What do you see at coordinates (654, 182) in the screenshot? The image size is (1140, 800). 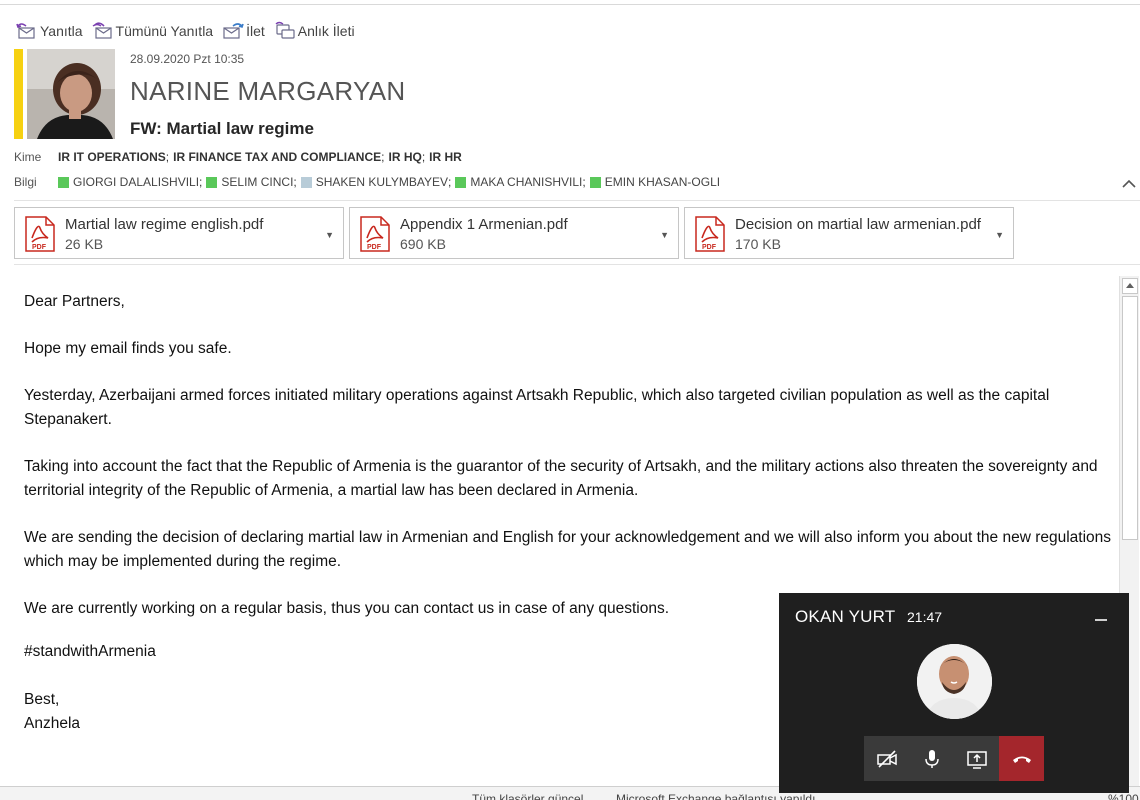 I see `cc-recipient: EMIN KHASAN-OGLI` at bounding box center [654, 182].